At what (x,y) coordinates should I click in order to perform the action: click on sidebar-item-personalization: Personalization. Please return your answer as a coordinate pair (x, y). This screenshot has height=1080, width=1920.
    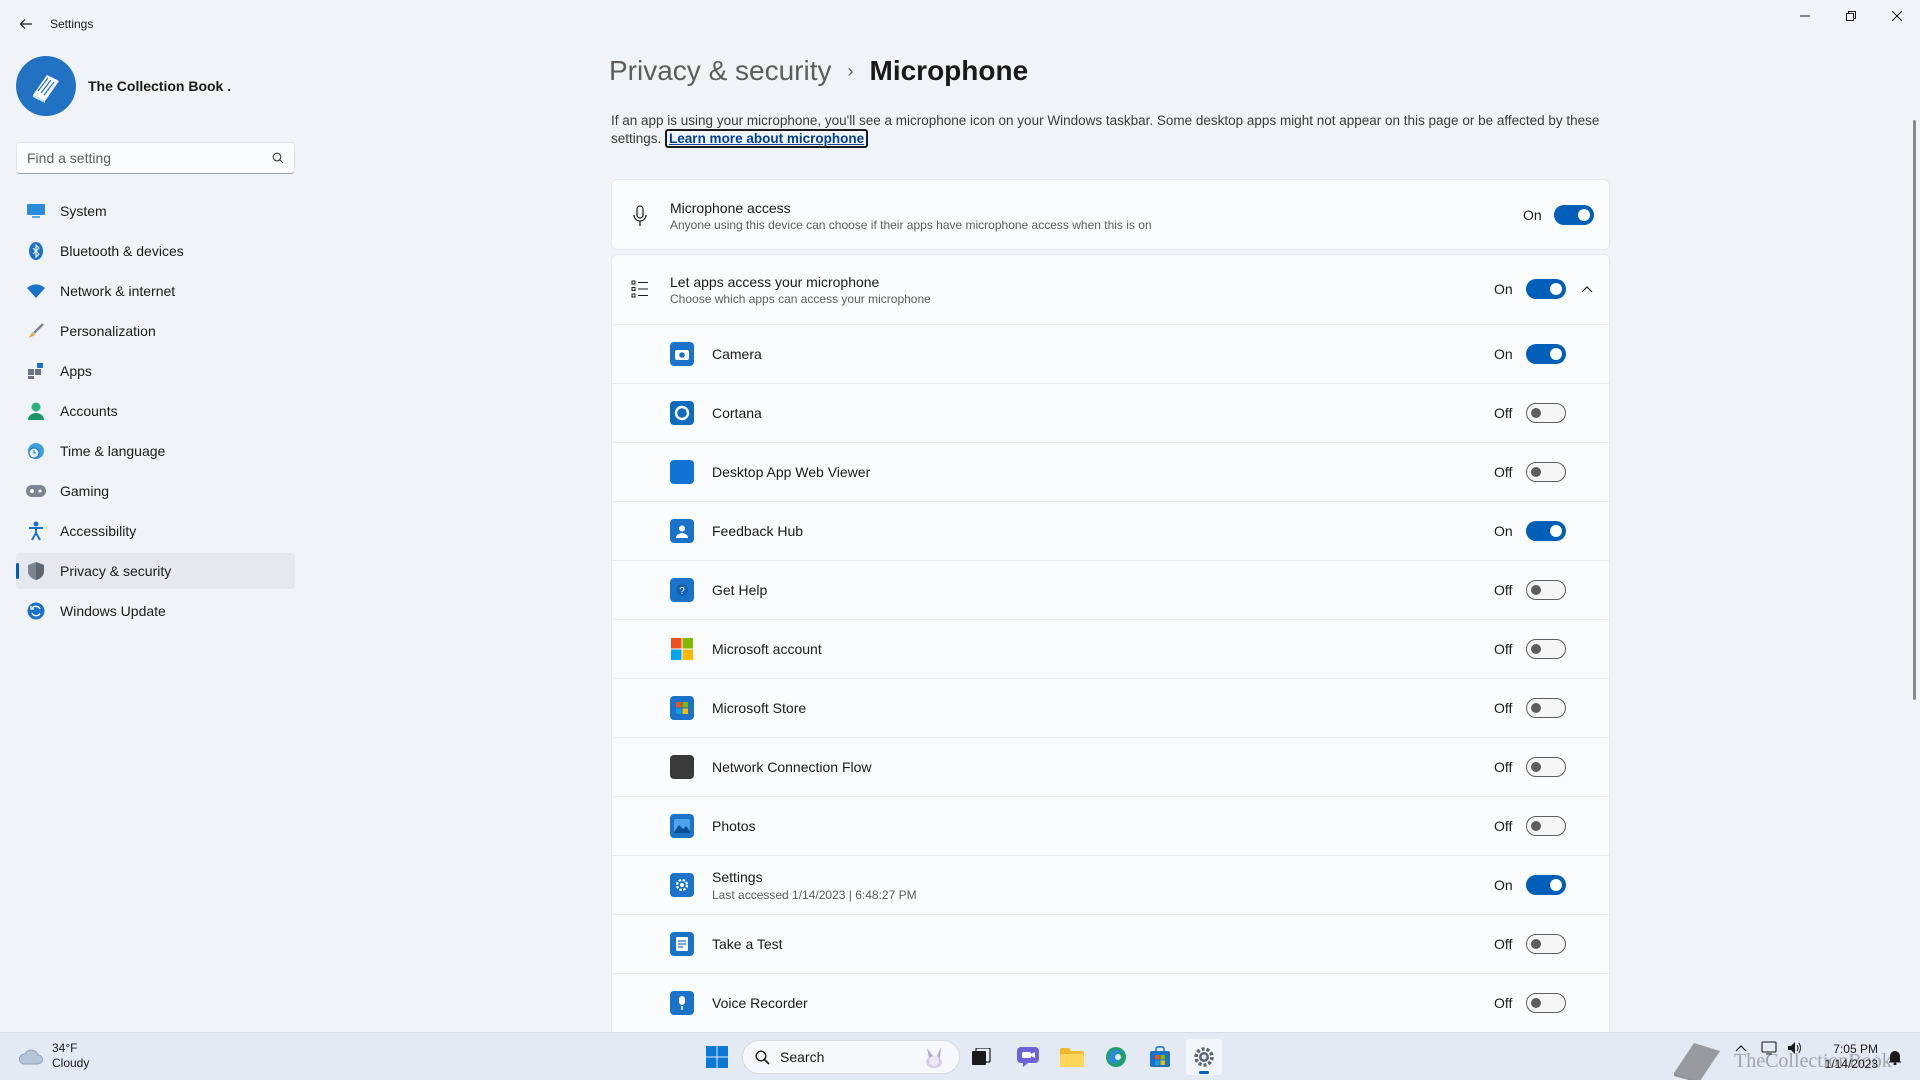
    Looking at the image, I should click on (155, 331).